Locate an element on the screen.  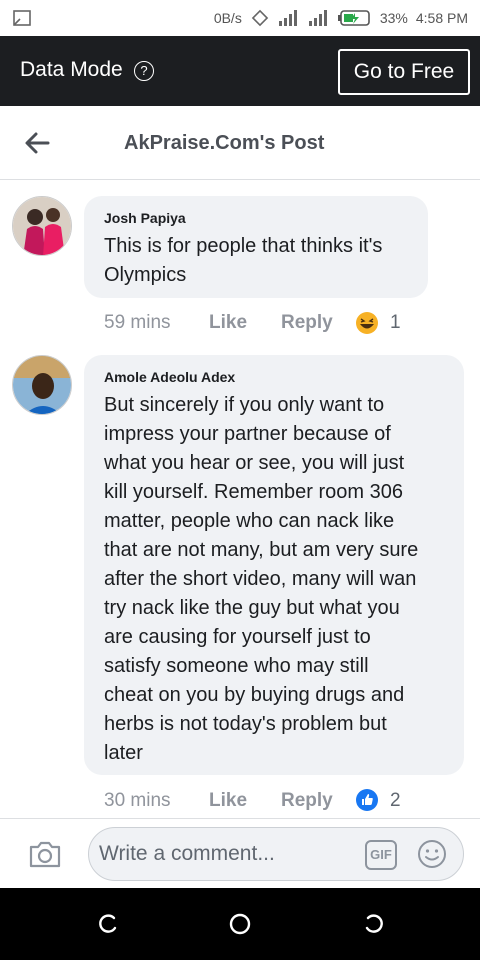
data-mode-label: Data Mode is located at coordinates (71, 69).